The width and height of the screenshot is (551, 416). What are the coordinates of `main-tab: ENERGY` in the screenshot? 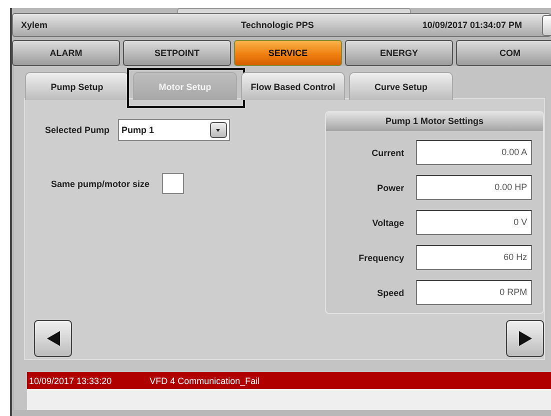 It's located at (399, 53).